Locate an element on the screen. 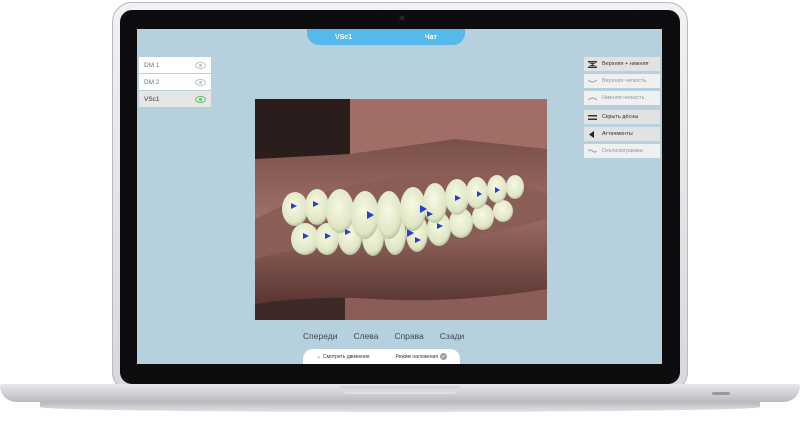 The image size is (800, 432). chat-tab: Чат is located at coordinates (431, 37).